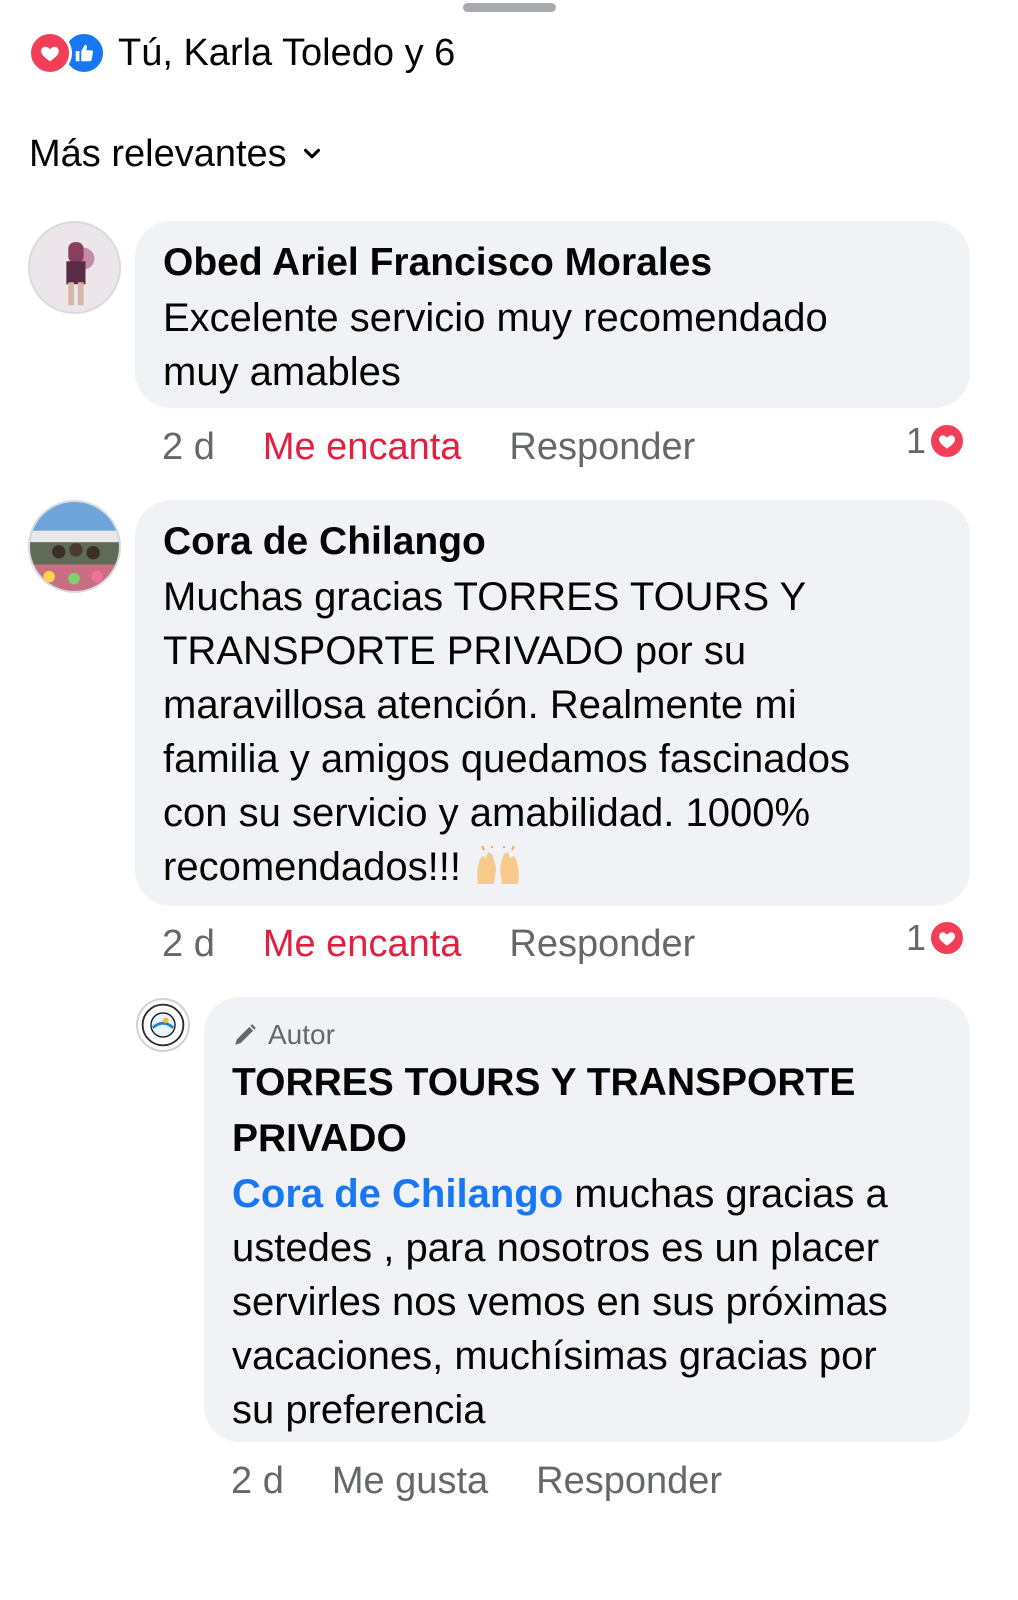  Describe the element at coordinates (587, 1111) in the screenshot. I see `reply-author: TORRES TOURS Y TRANSPORTE PRIVADO` at that location.